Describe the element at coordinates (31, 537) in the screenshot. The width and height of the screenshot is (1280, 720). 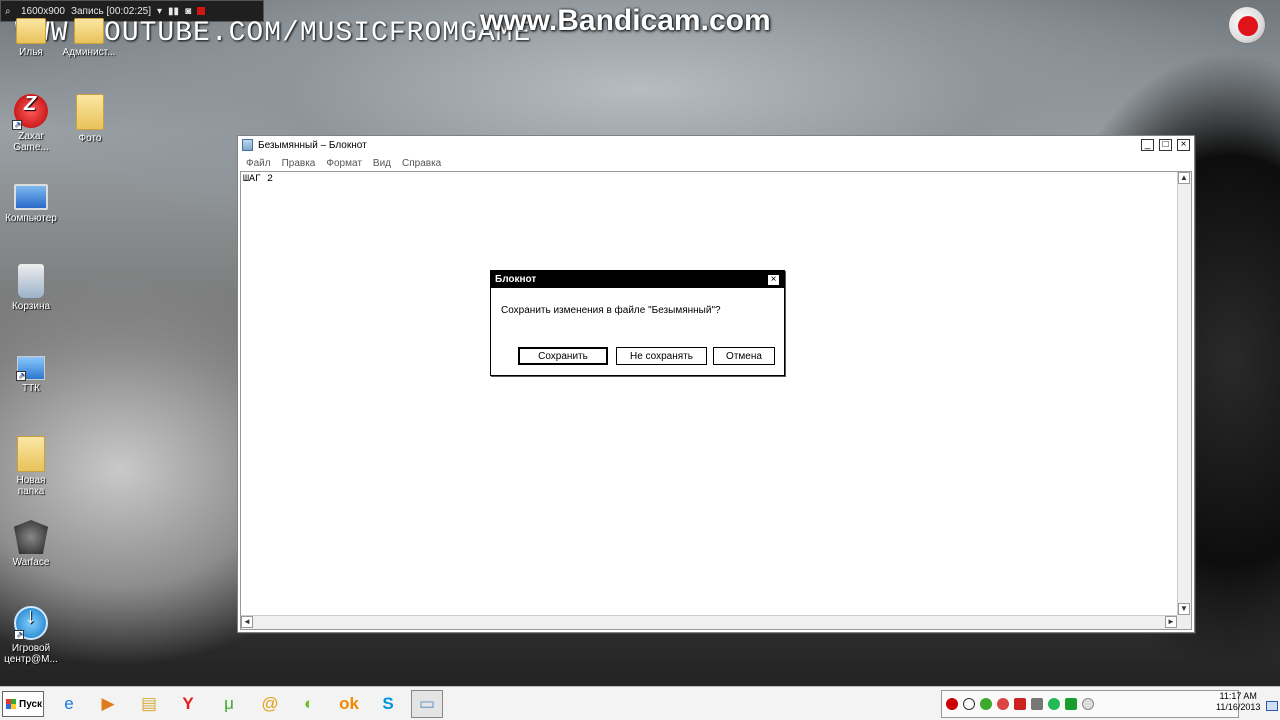
I see `warface-icon` at that location.